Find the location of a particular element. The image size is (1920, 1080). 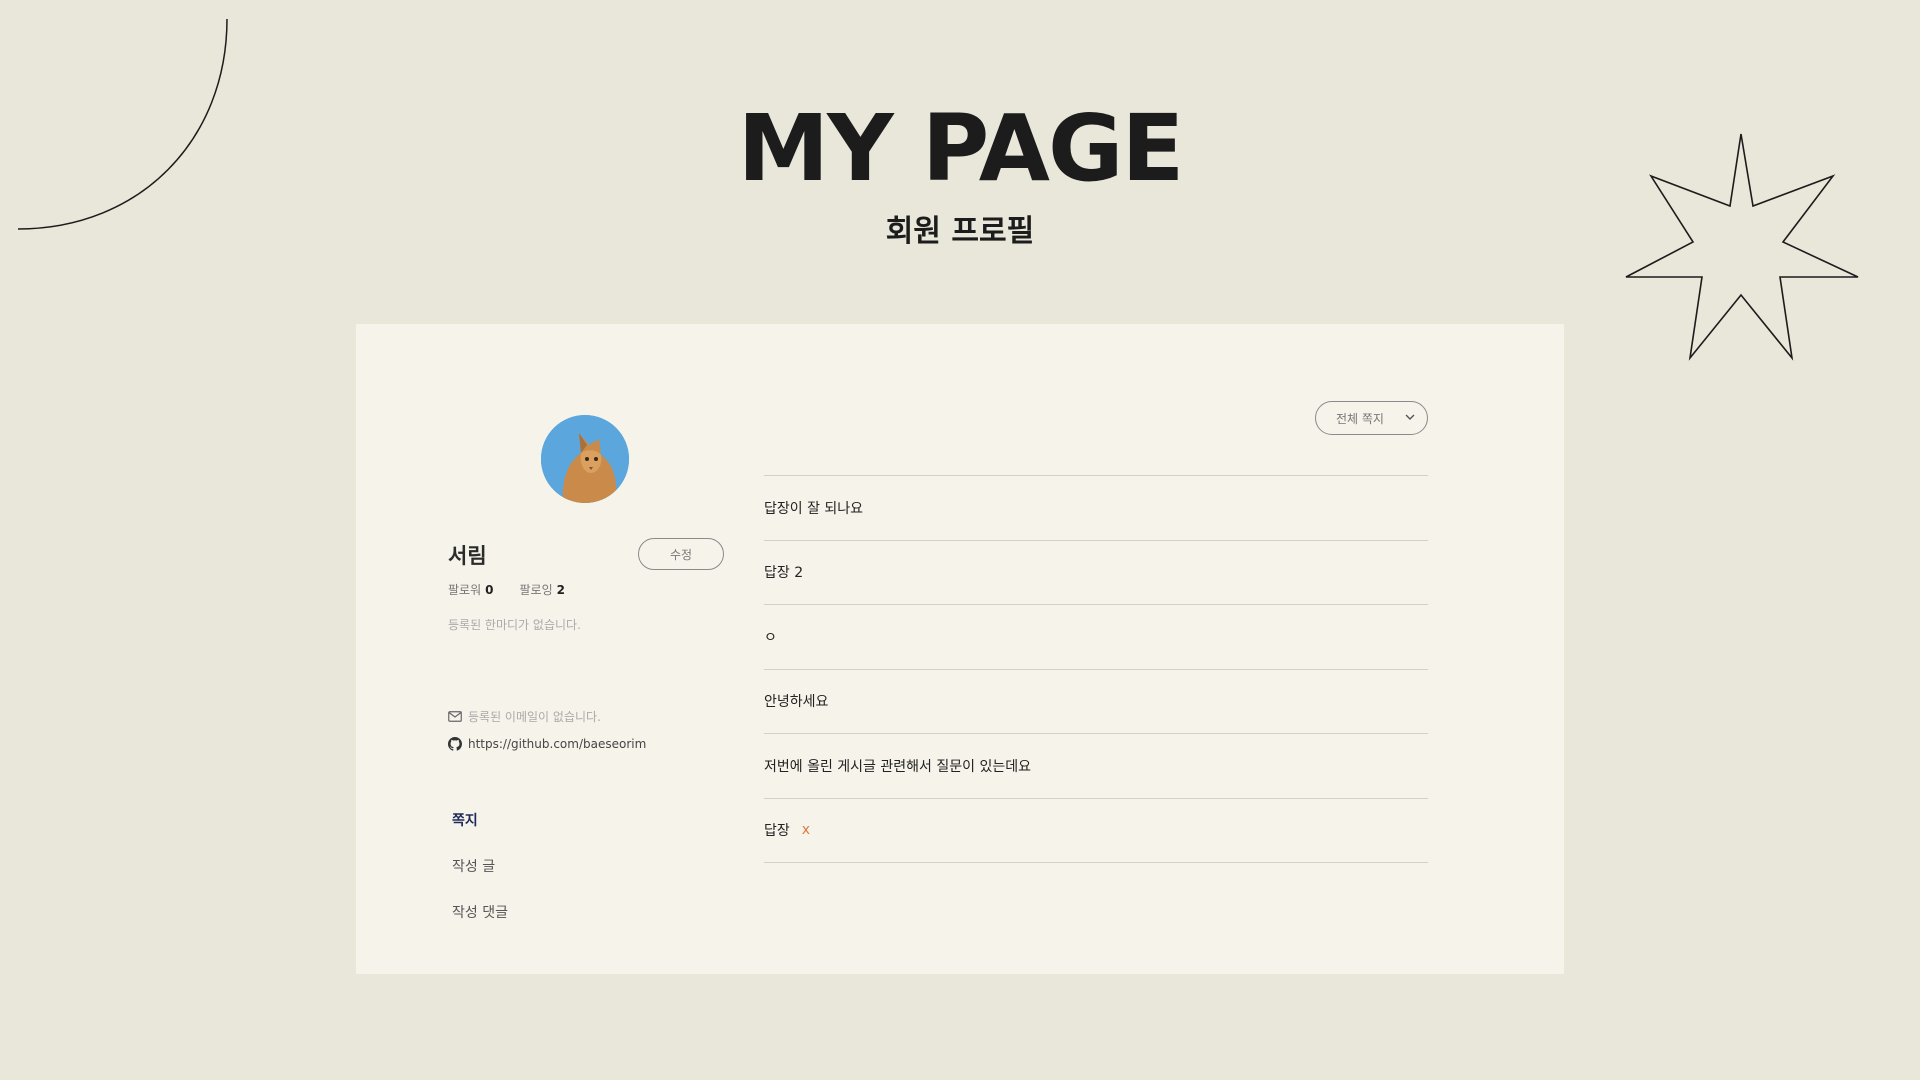

page-subtitle: 회원 프로필 is located at coordinates (960, 231).